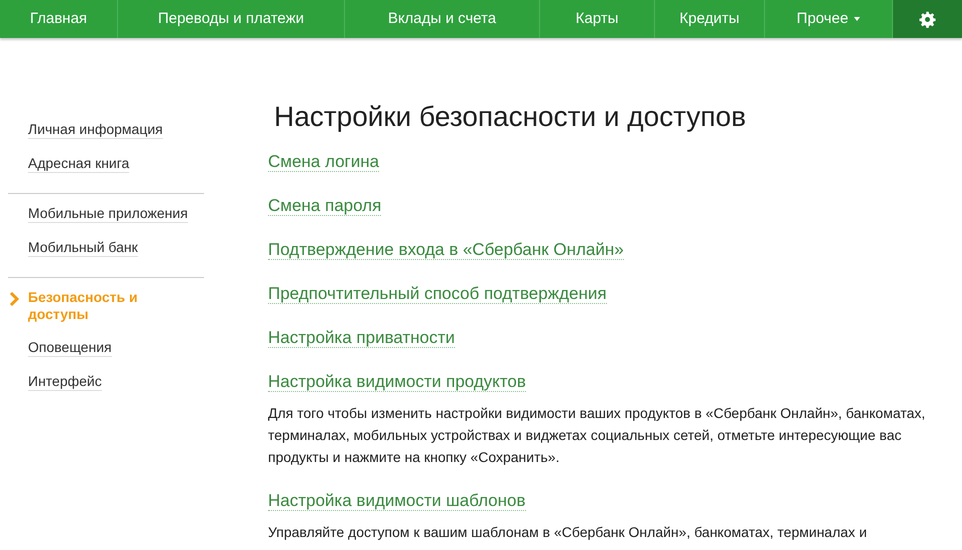 This screenshot has height=550, width=962. Describe the element at coordinates (325, 206) in the screenshot. I see `section-link: Смена пароля` at that location.